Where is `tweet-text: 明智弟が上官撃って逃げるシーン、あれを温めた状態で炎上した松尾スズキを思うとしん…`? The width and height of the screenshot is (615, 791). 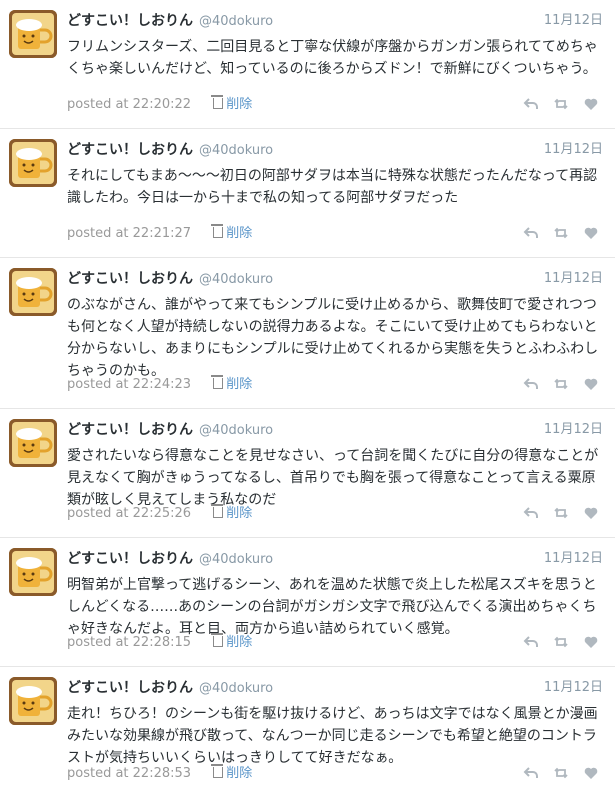
tweet-text: 明智弟が上官撃って逃げるシーン、あれを温めた状態で炎上した松尾スズキを思うとしん… is located at coordinates (332, 607).